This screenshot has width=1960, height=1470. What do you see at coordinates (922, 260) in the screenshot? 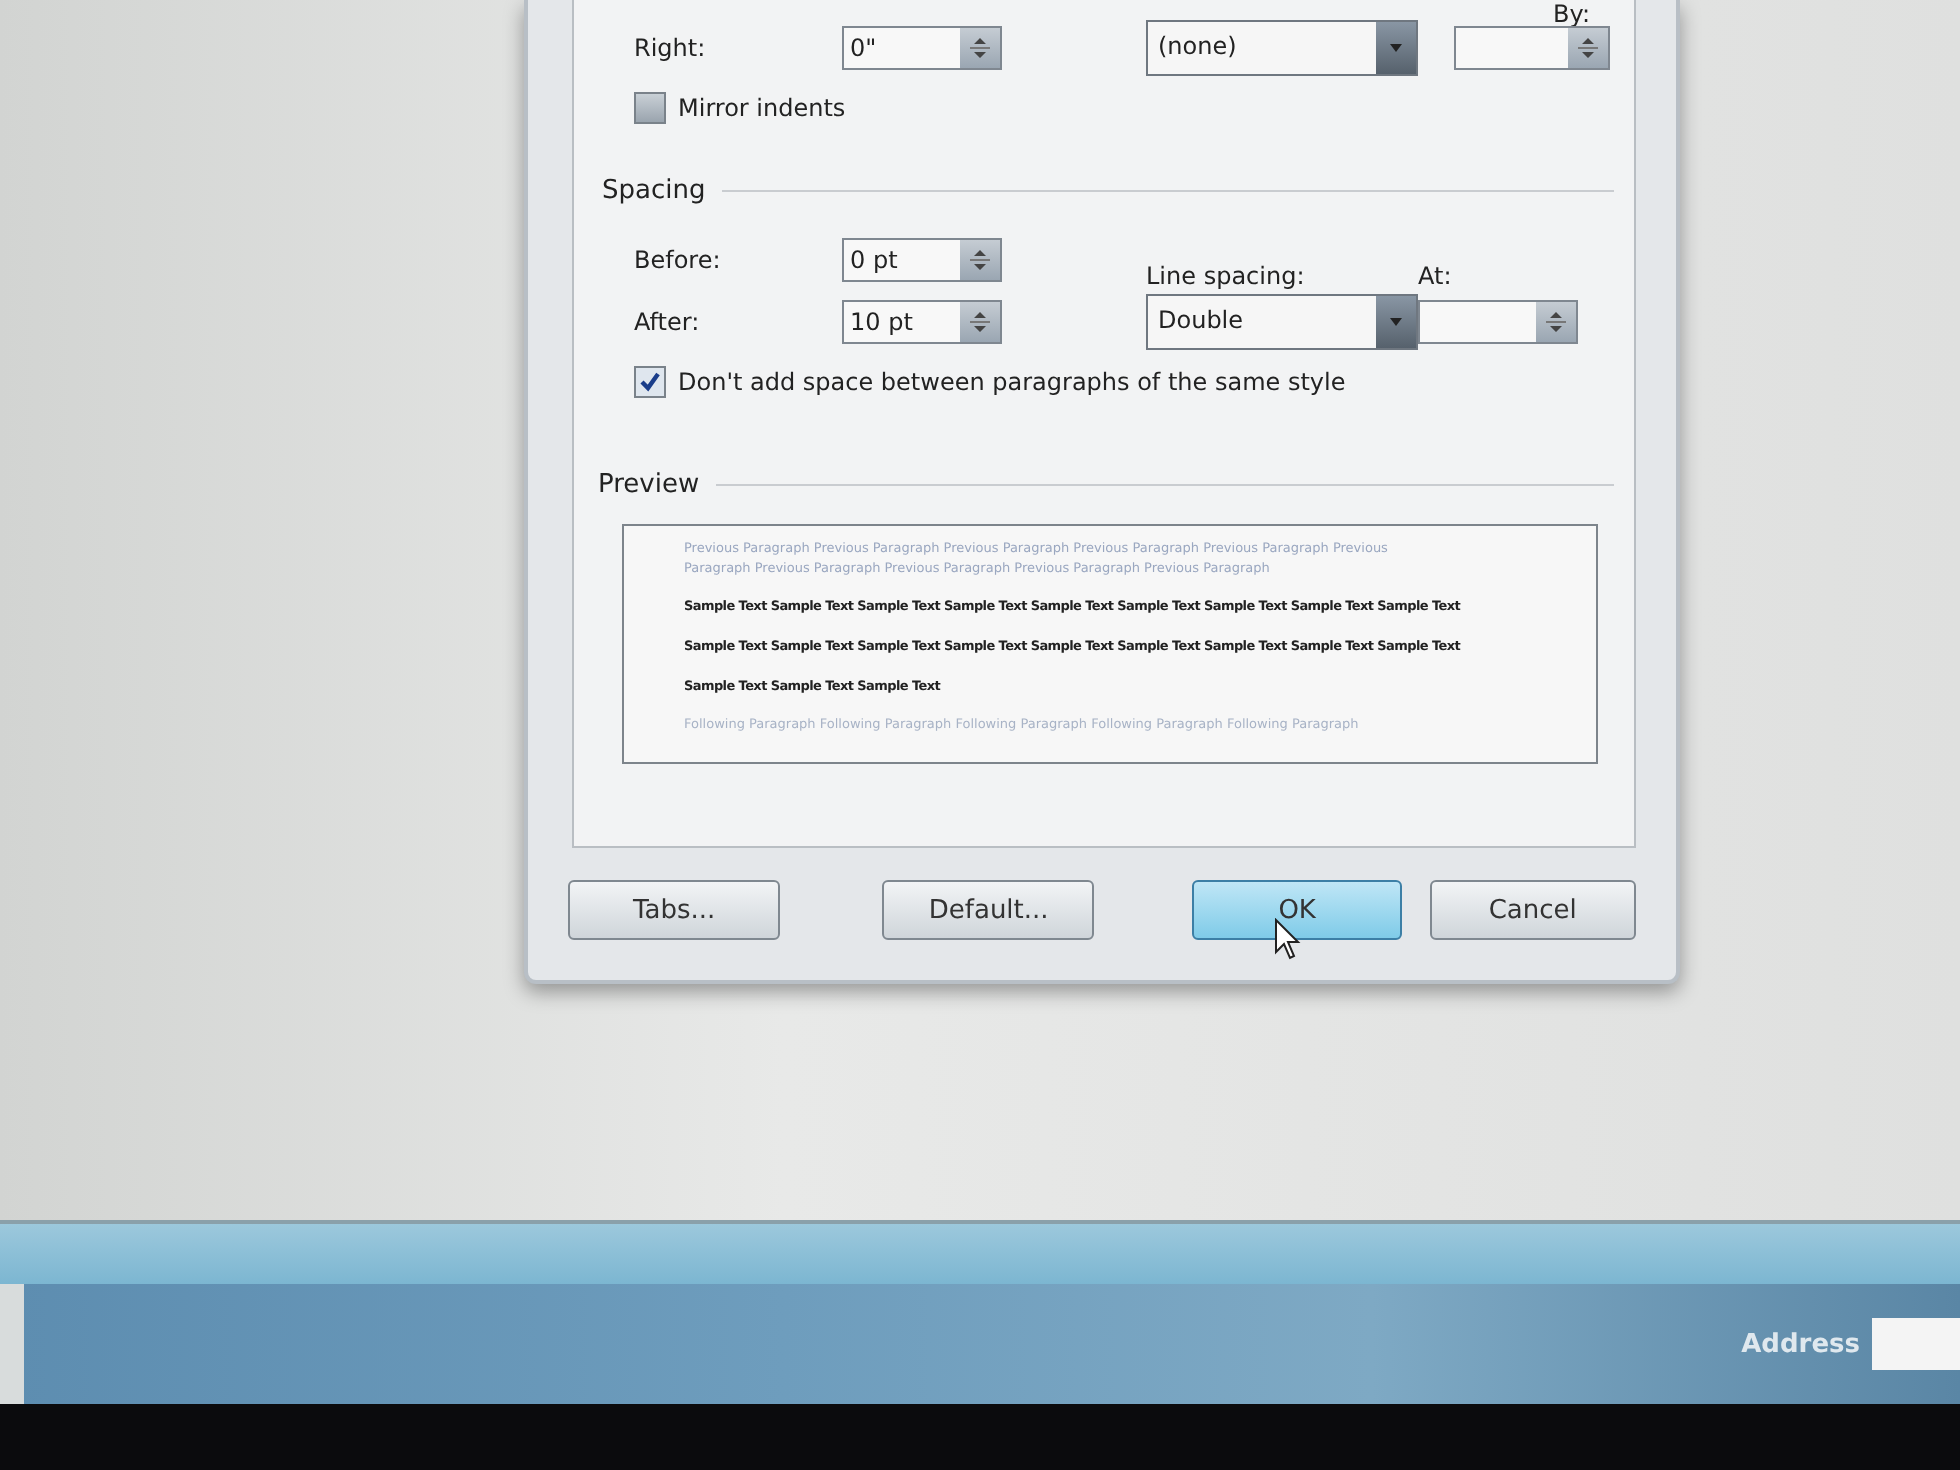
I see `before-field: 0 pt` at bounding box center [922, 260].